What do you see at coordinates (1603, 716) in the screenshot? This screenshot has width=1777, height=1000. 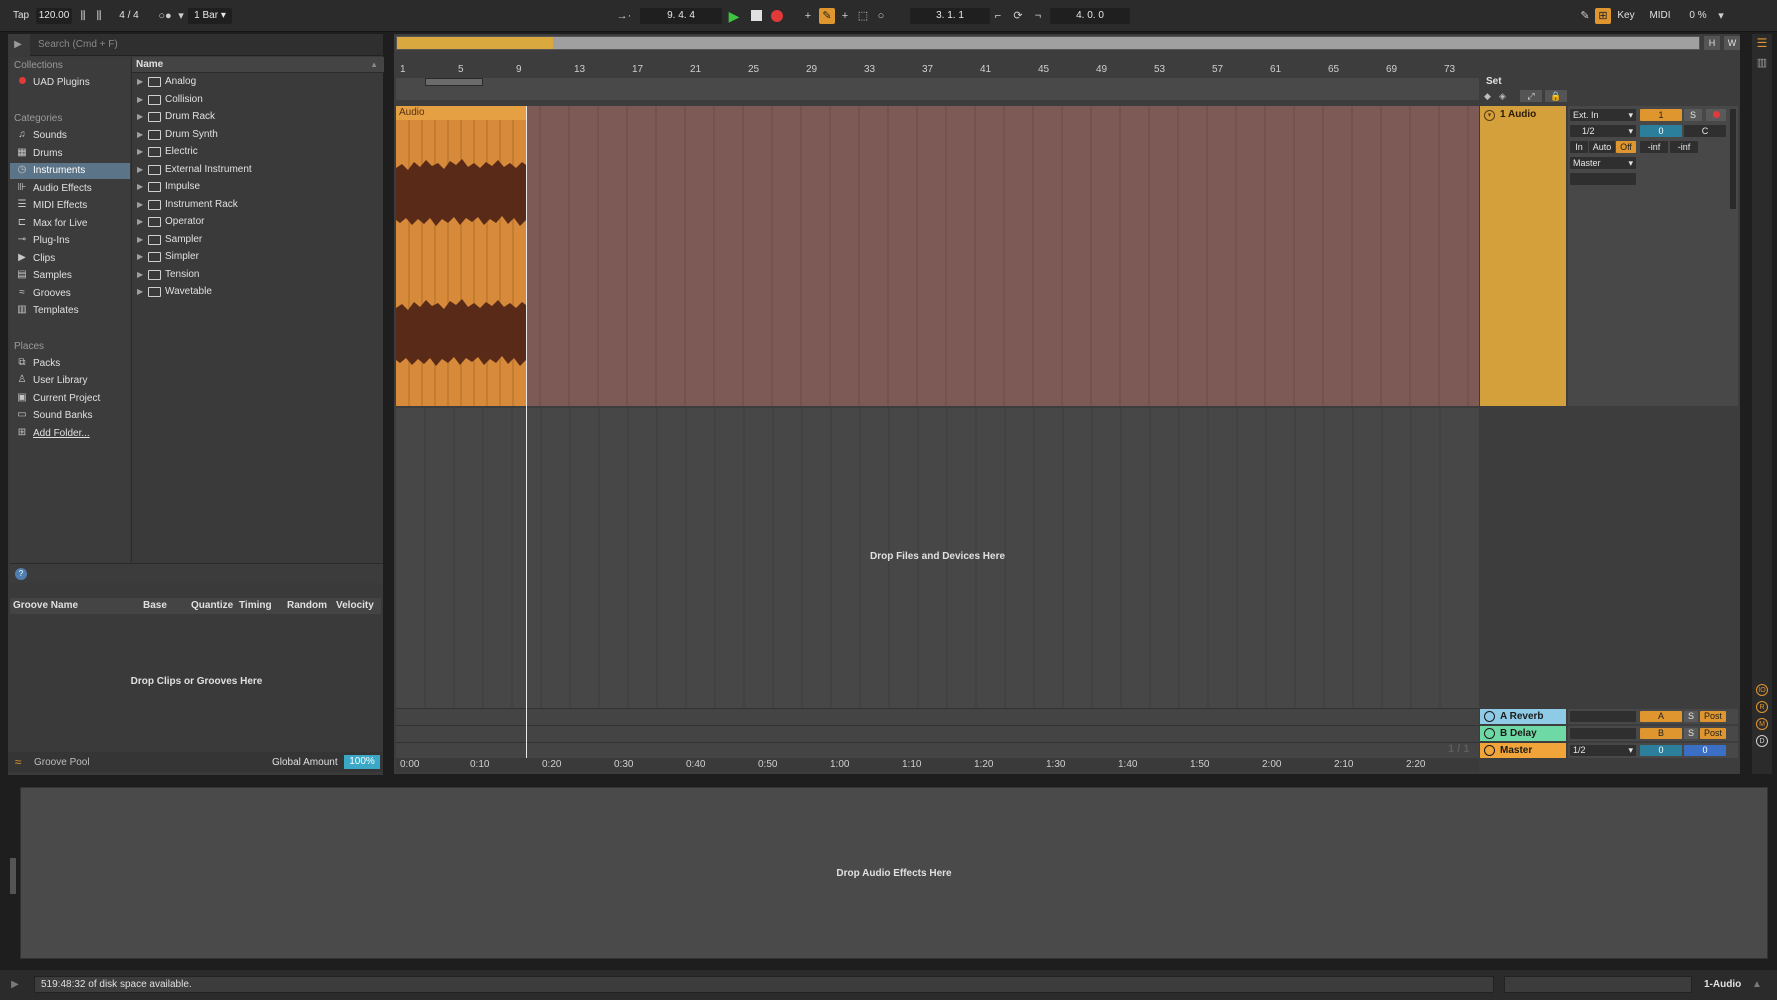 I see `return-a-output` at bounding box center [1603, 716].